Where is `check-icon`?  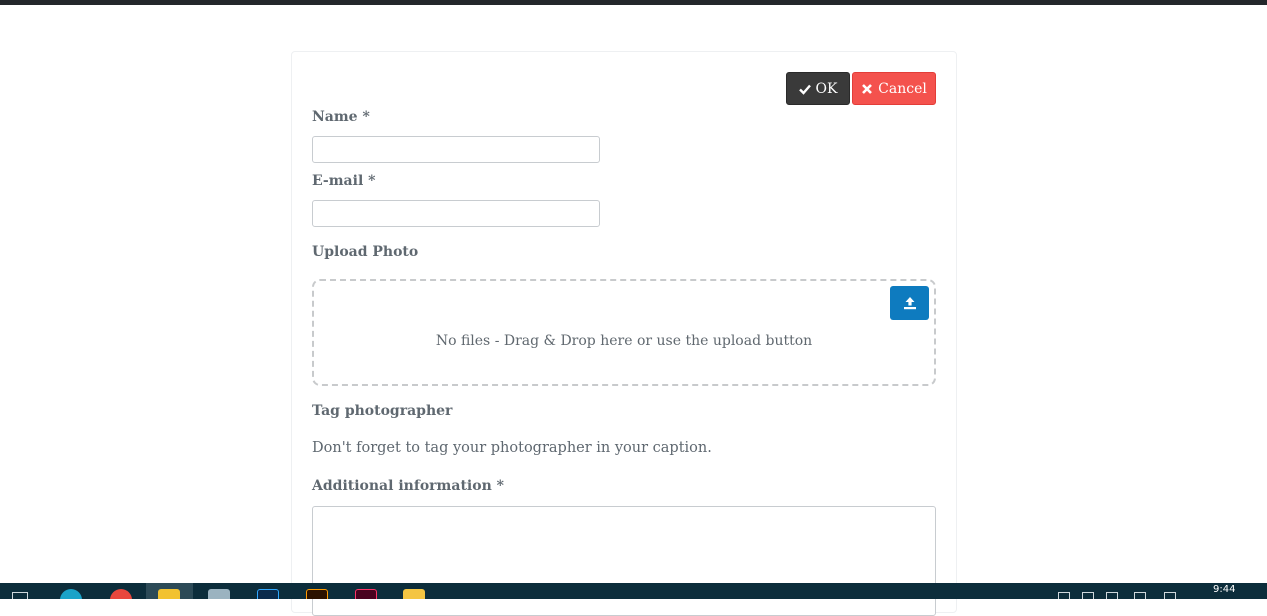
check-icon is located at coordinates (804, 89).